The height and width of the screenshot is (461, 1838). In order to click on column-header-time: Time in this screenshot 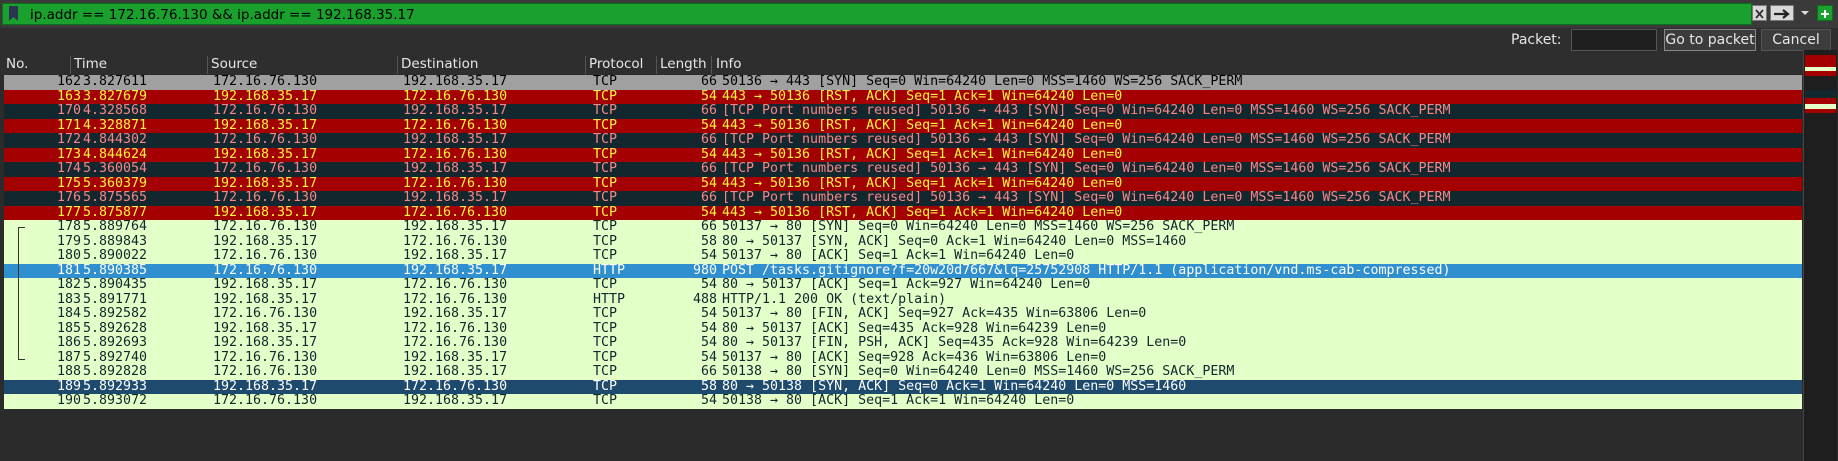, I will do `click(90, 64)`.